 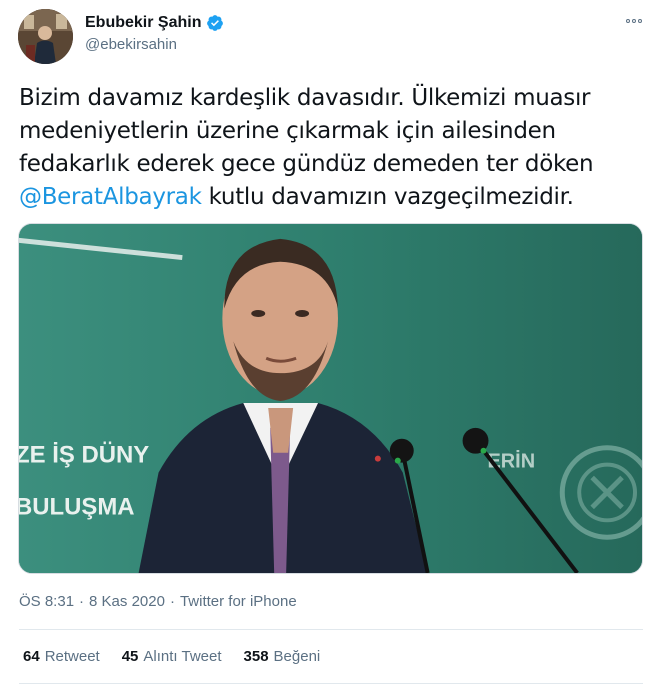 I want to click on likes-count: 358, so click(x=256, y=656).